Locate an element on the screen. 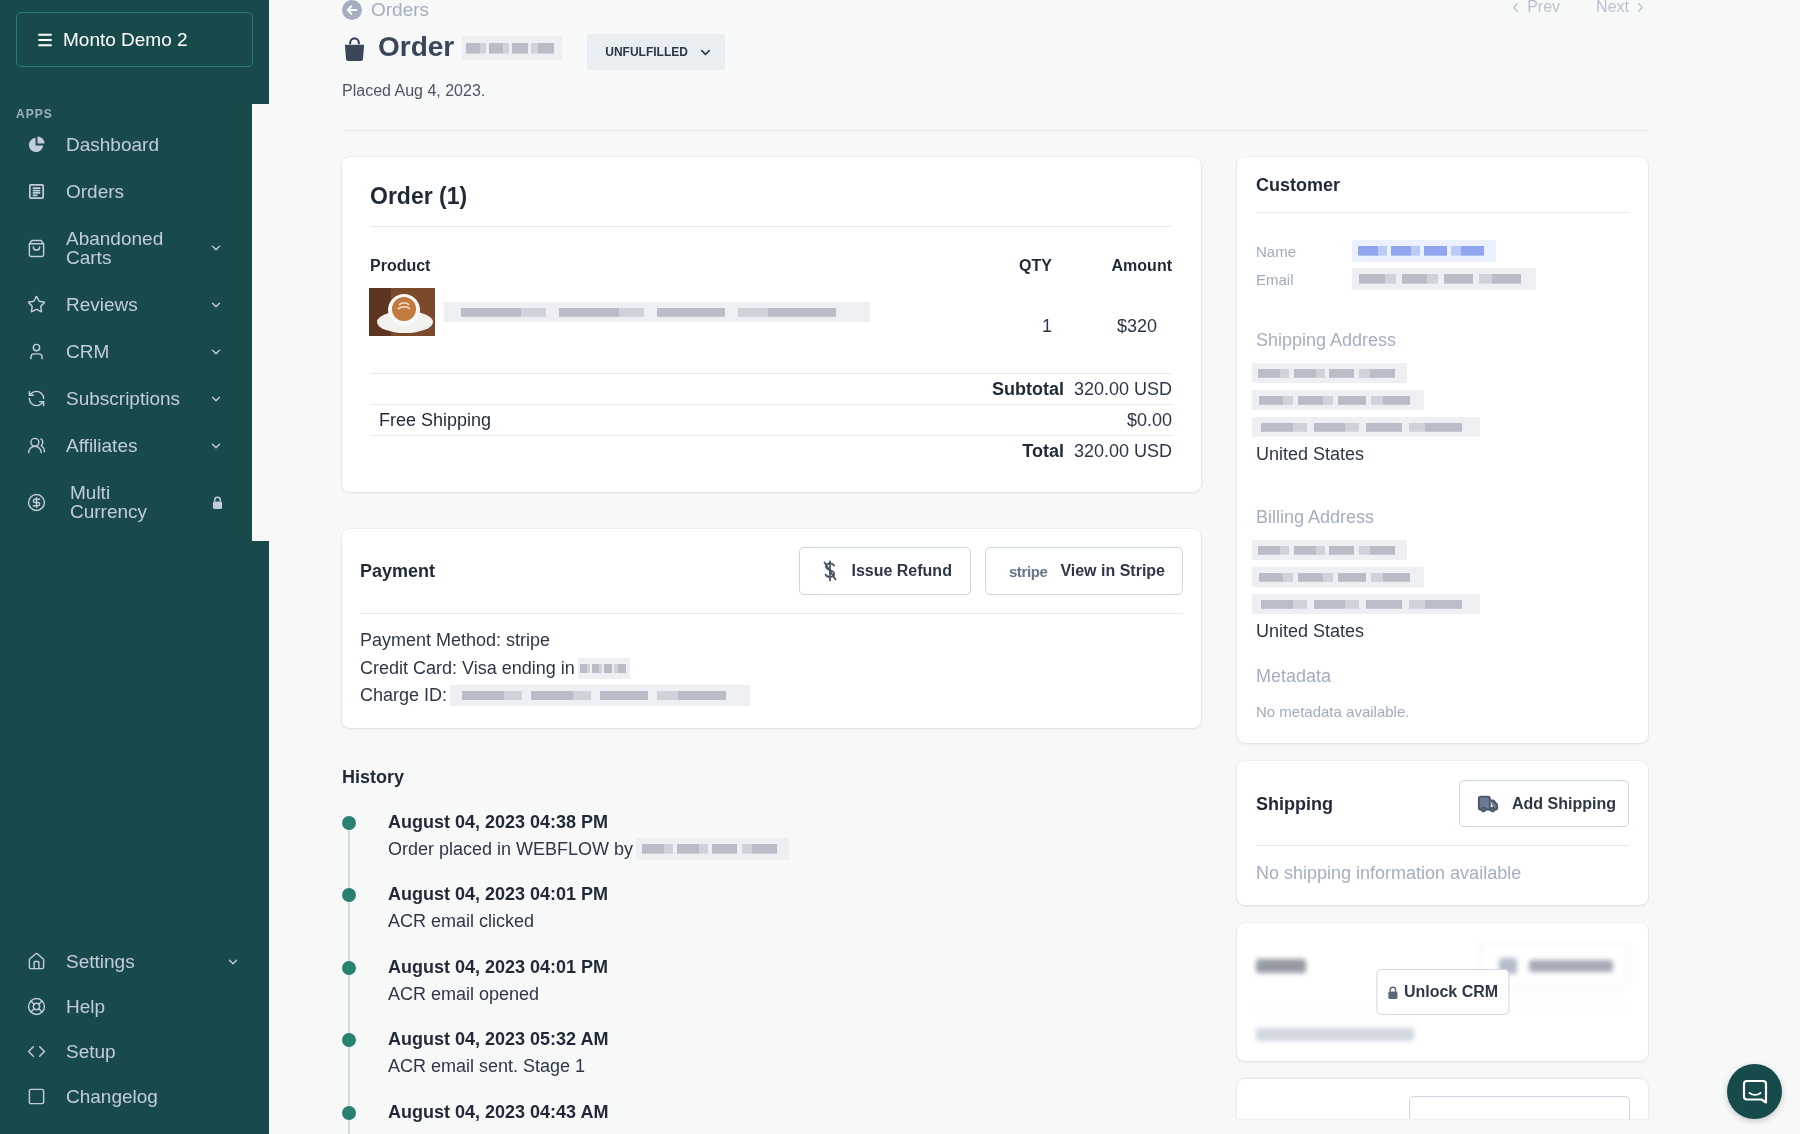 Image resolution: width=1800 pixels, height=1134 pixels. nav-item: Affiliates is located at coordinates (126, 445).